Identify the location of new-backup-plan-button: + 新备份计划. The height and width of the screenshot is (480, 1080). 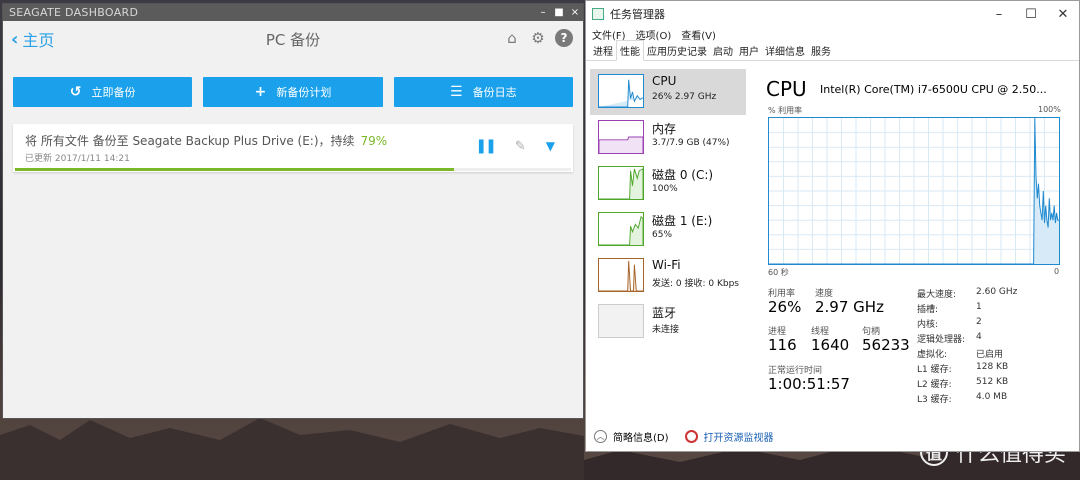
(293, 92).